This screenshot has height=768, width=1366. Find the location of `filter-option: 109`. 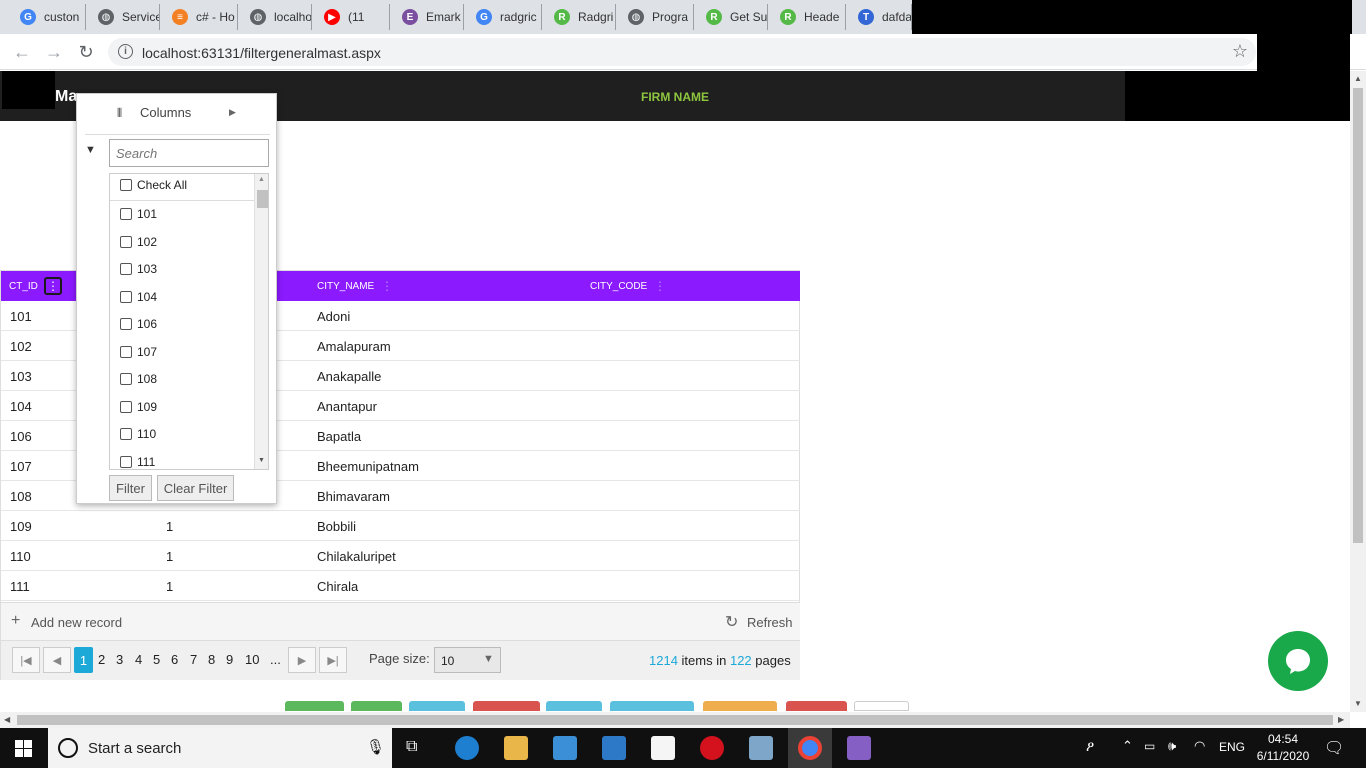

filter-option: 109 is located at coordinates (138, 407).